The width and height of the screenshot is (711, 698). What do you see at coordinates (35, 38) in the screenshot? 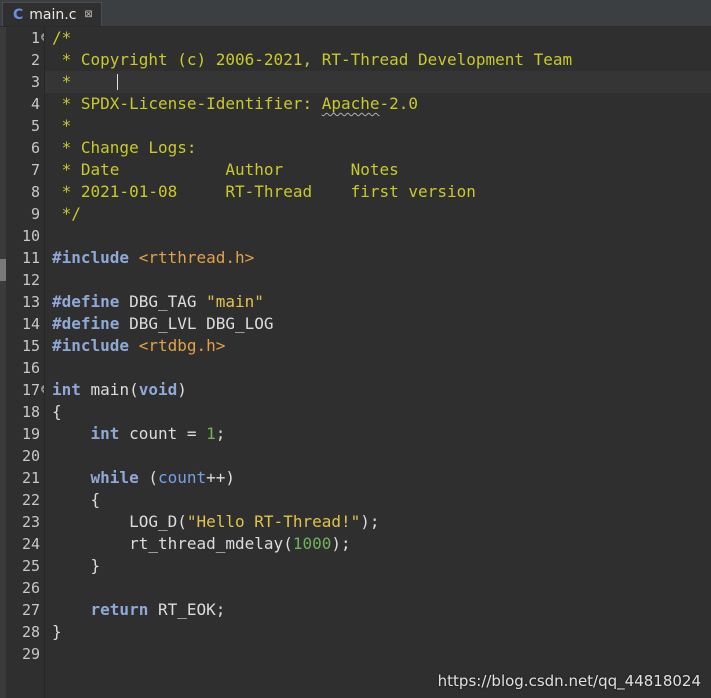
I see `line-number: 1` at bounding box center [35, 38].